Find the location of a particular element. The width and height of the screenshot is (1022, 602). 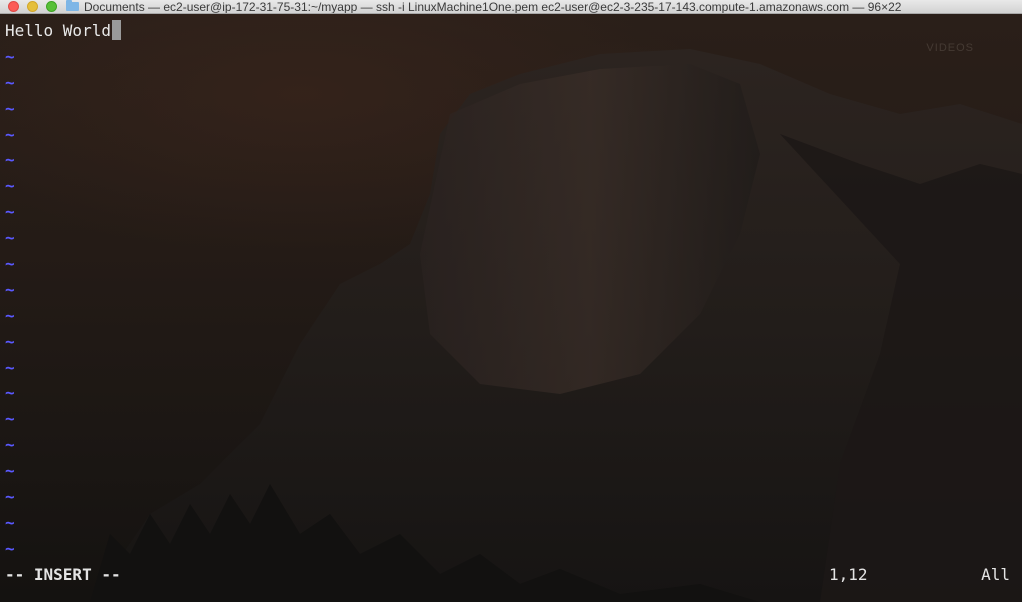

vim-status-line: -- INSERT -- 1,12 All is located at coordinates (511, 575).